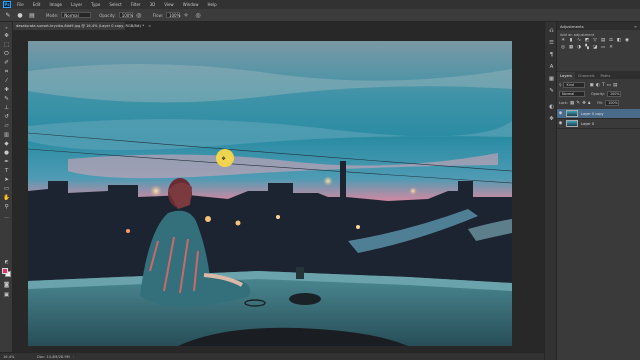 This screenshot has width=640, height=360. I want to click on menu-type: Type, so click(95, 4).